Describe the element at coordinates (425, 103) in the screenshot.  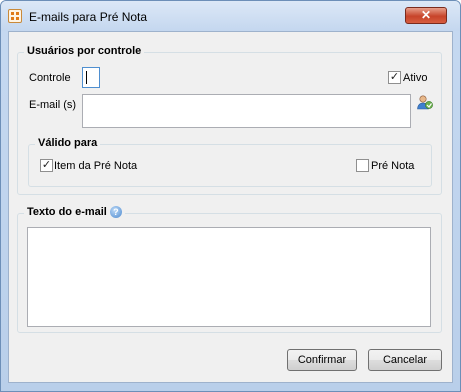
I see `users-icon` at that location.